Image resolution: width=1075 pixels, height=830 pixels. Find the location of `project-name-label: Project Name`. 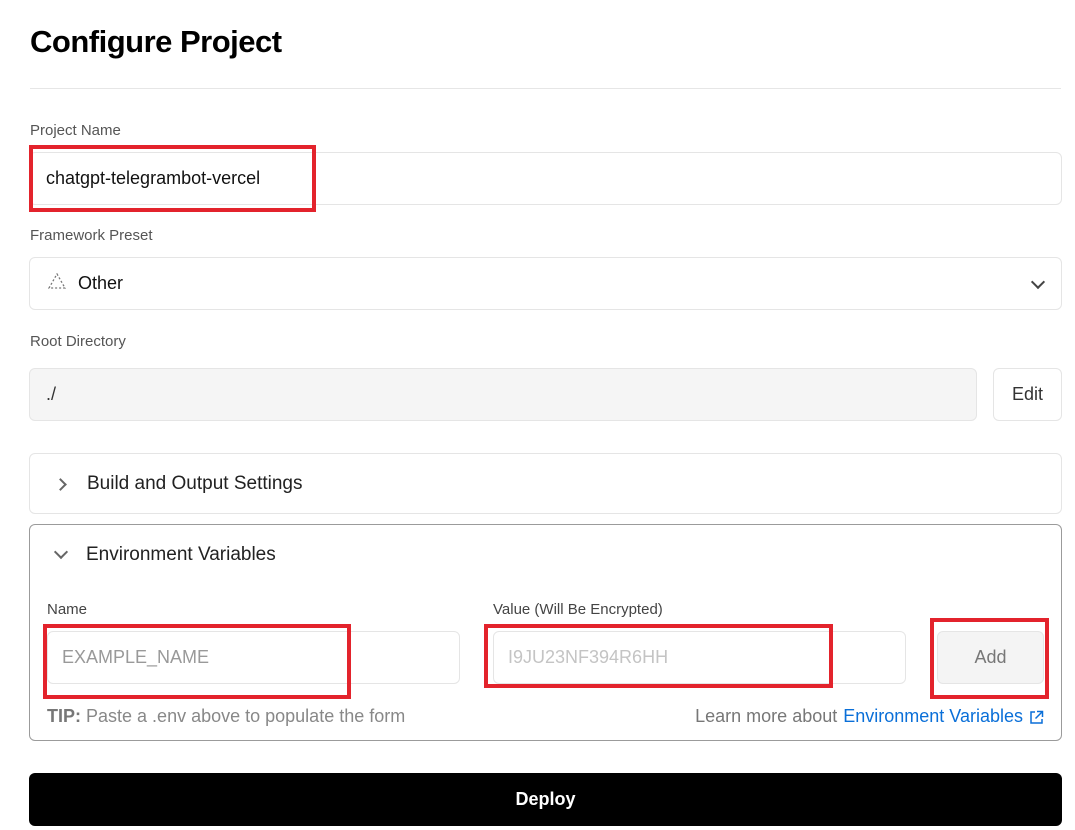

project-name-label: Project Name is located at coordinates (75, 130).